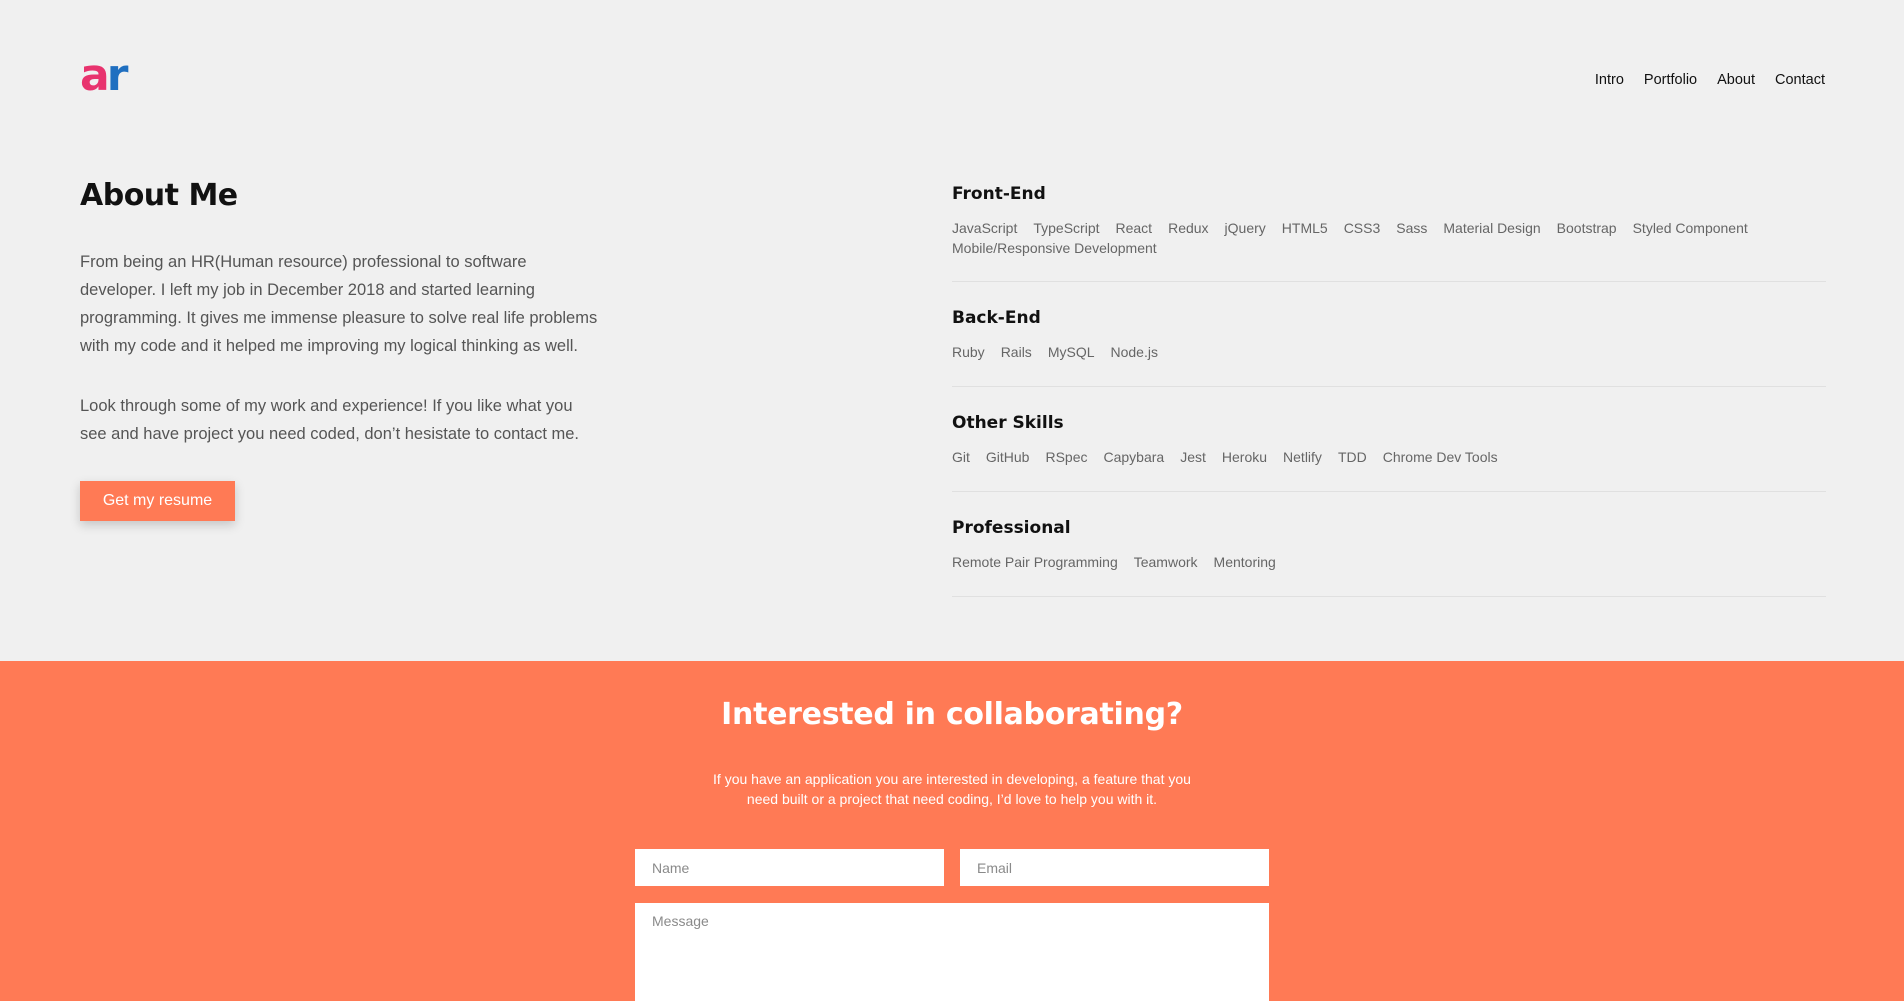  I want to click on logo: ar, so click(104, 76).